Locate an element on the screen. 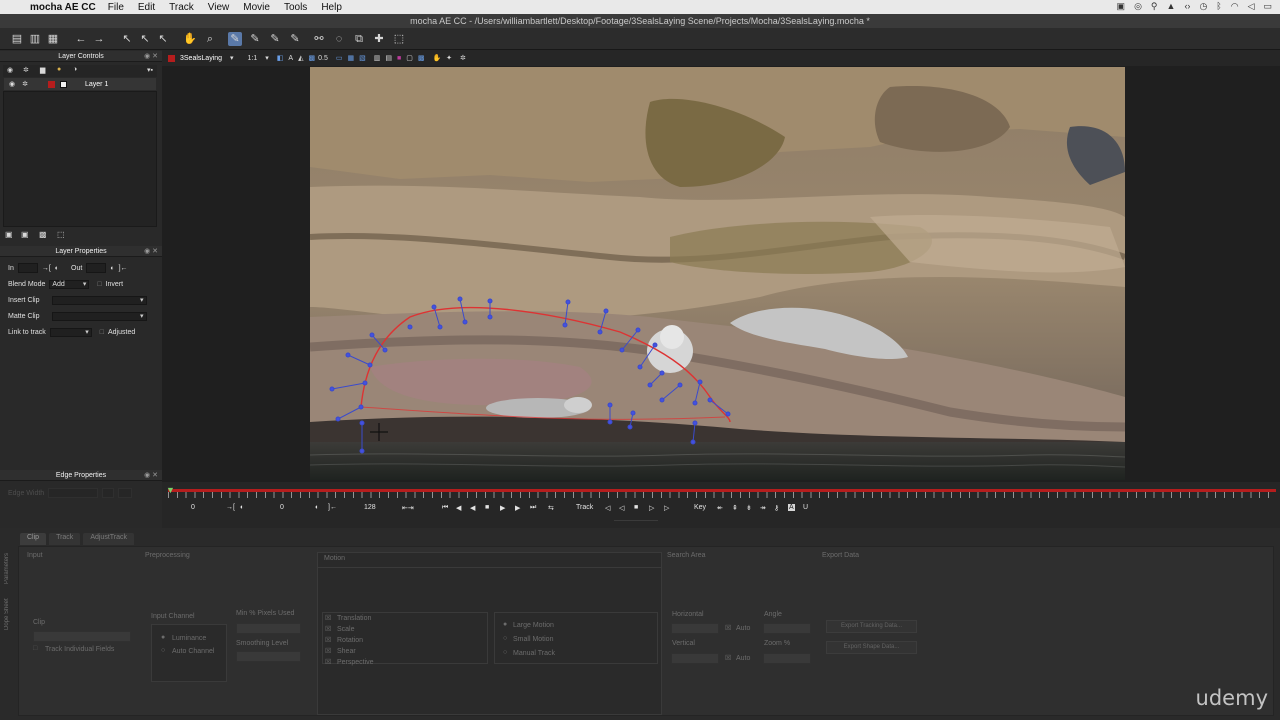 This screenshot has width=1280, height=720. shear-checkbox: ☒ is located at coordinates (328, 651).